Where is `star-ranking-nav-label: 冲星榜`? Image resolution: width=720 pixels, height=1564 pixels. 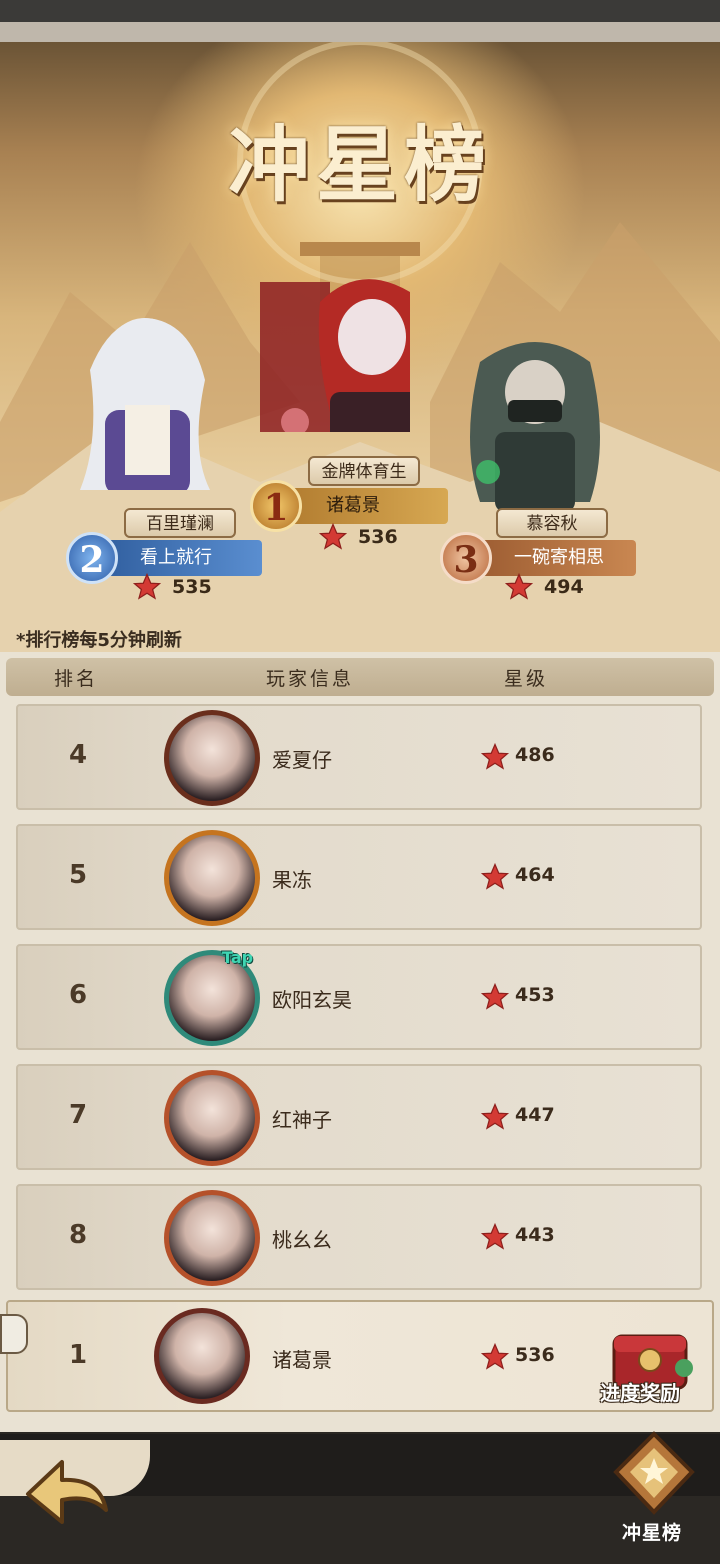
star-ranking-nav-label: 冲星榜 is located at coordinates (652, 1531).